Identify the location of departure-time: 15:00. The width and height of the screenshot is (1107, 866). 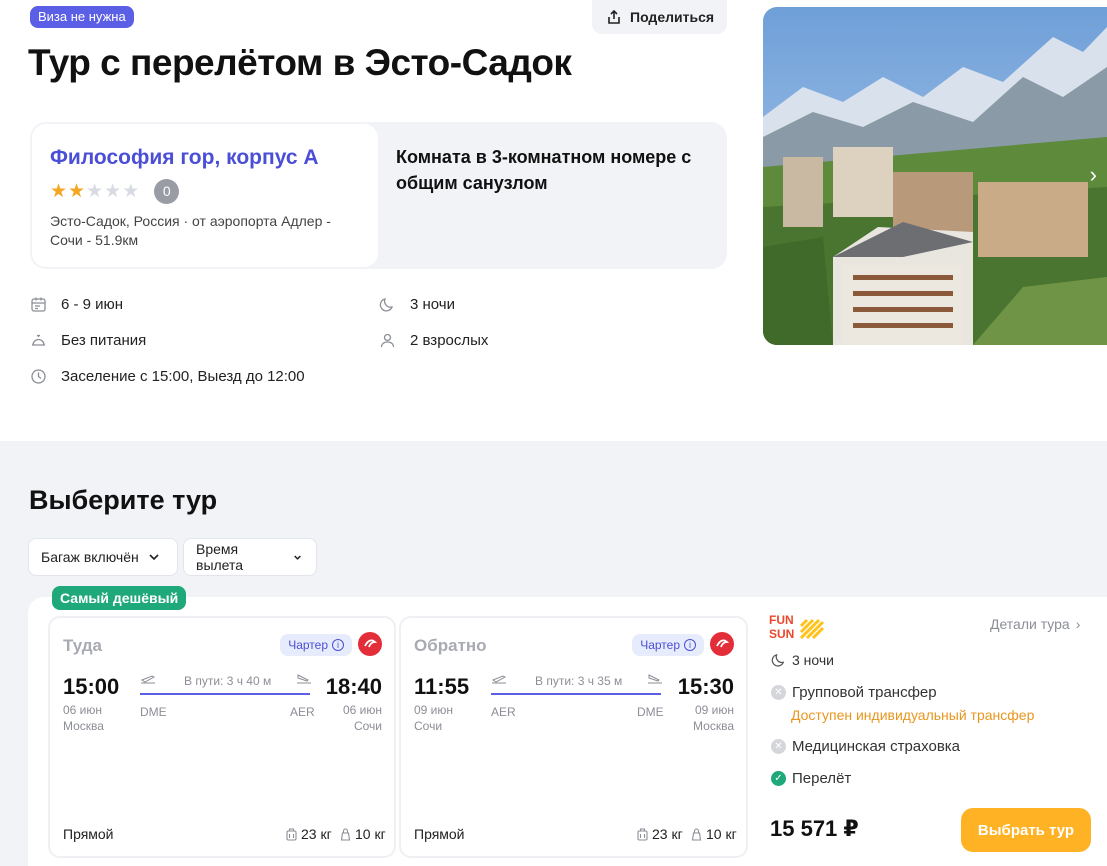
(91, 686).